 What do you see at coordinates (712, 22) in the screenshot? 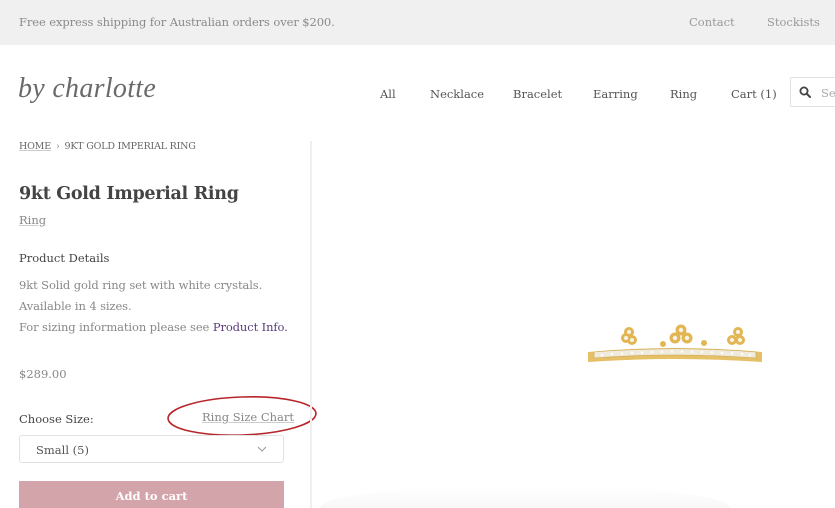
I see `contact-link: Contact` at bounding box center [712, 22].